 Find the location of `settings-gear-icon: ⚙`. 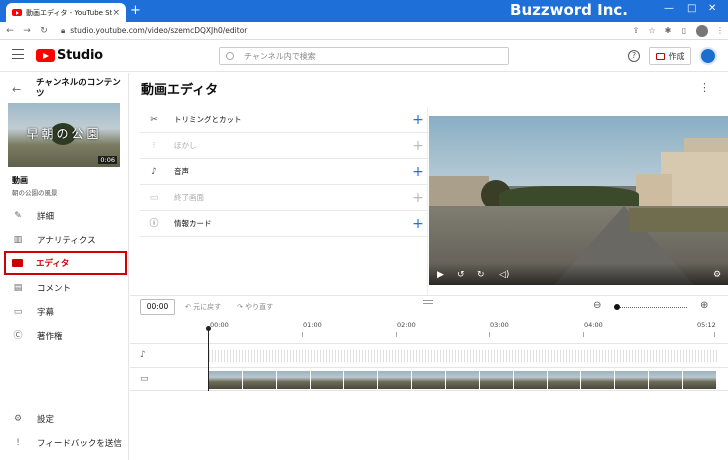

settings-gear-icon: ⚙ is located at coordinates (717, 275).